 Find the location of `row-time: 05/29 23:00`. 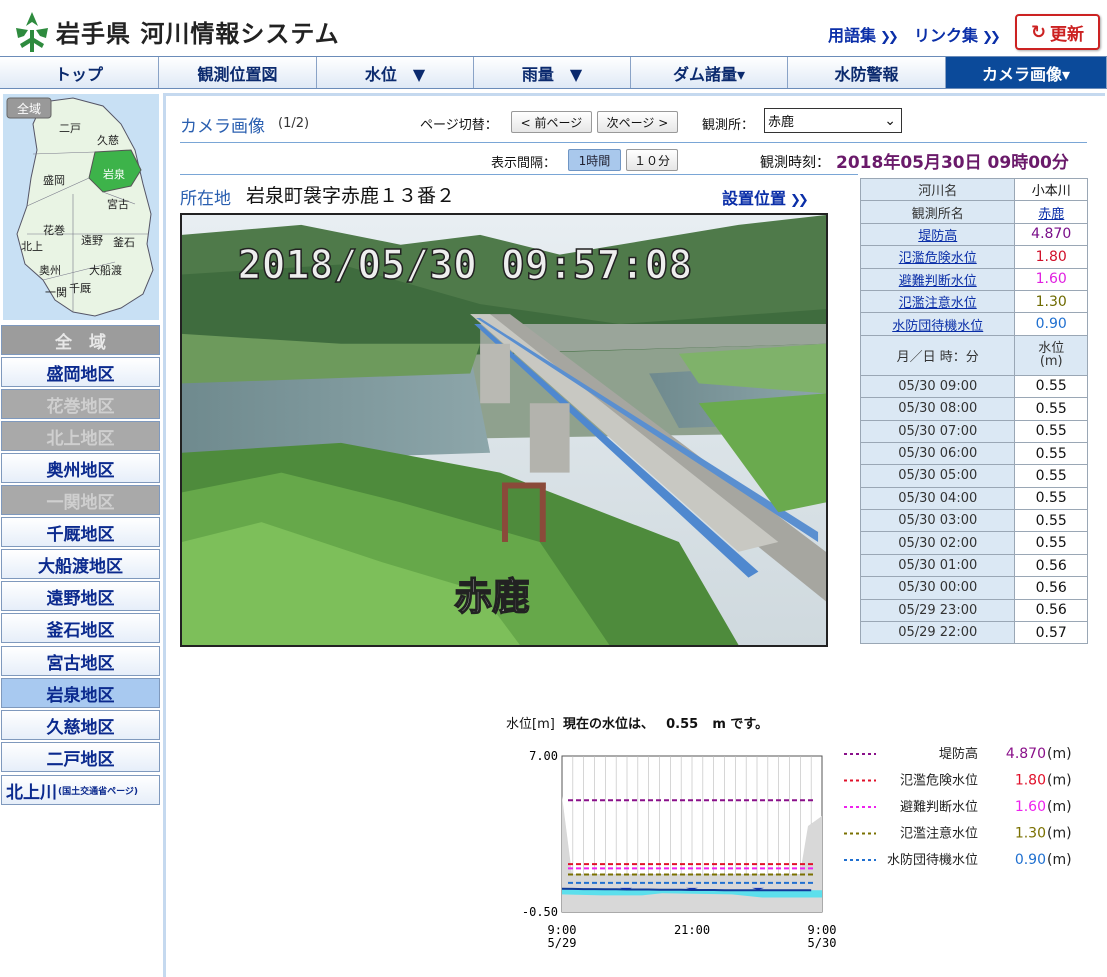

row-time: 05/29 23:00 is located at coordinates (937, 610).